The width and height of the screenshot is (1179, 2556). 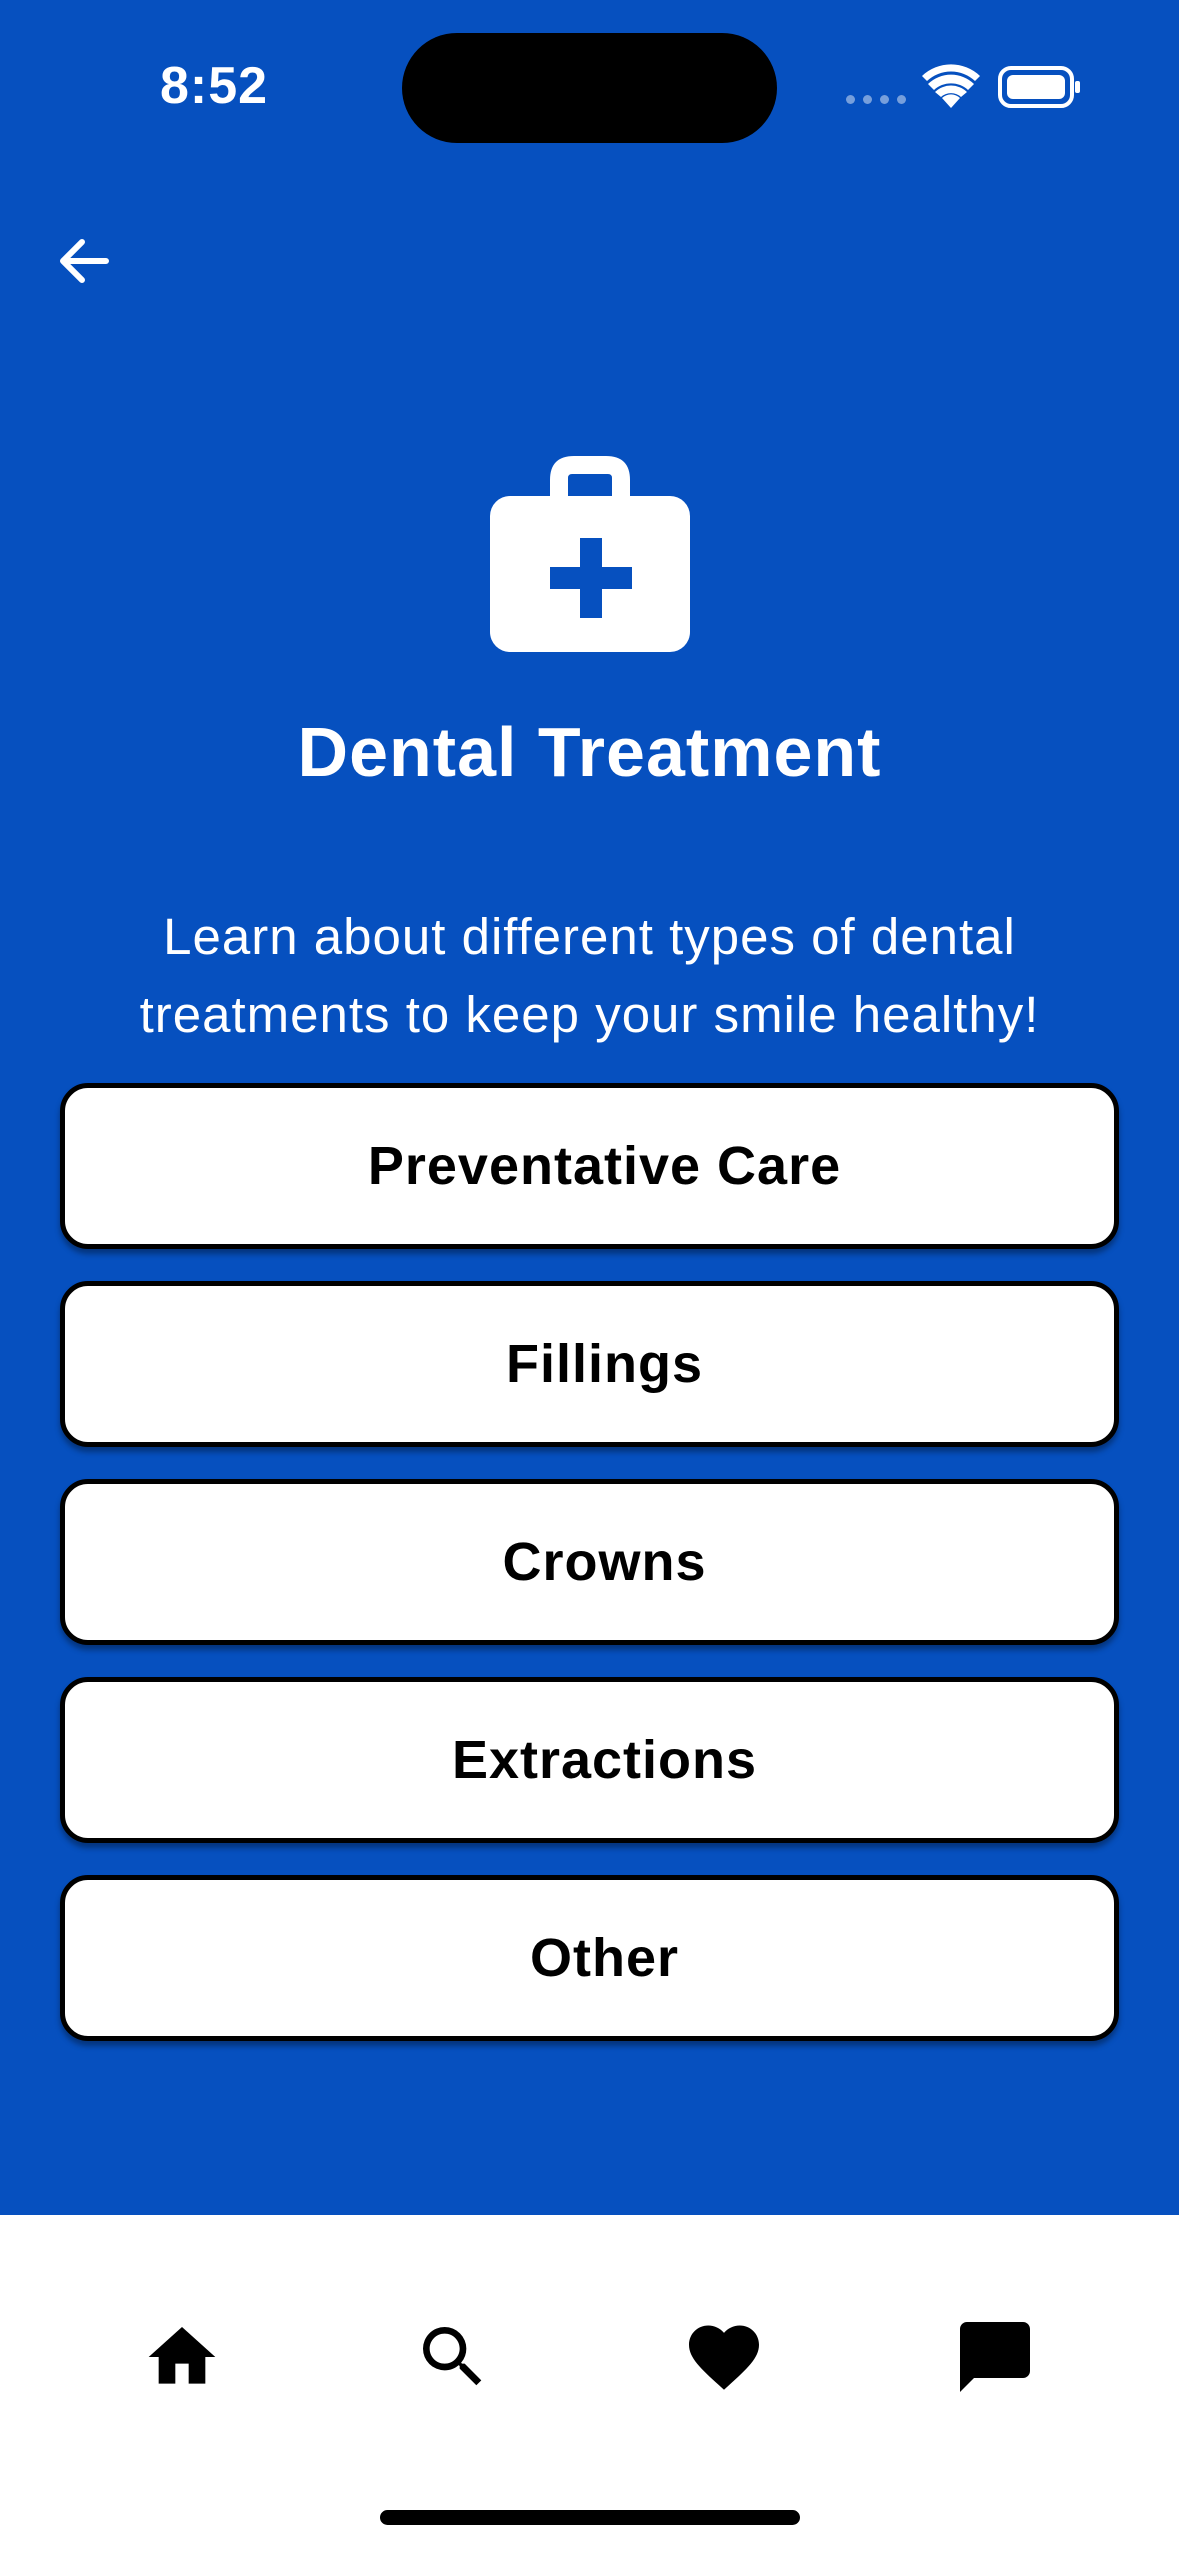 I want to click on fillings-button: Fillings, so click(x=589, y=1364).